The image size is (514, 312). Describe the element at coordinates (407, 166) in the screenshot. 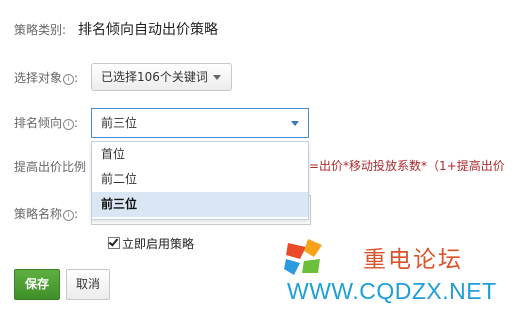

I see `formula-text: =出价*移动投放系数*（1+提高出价` at that location.